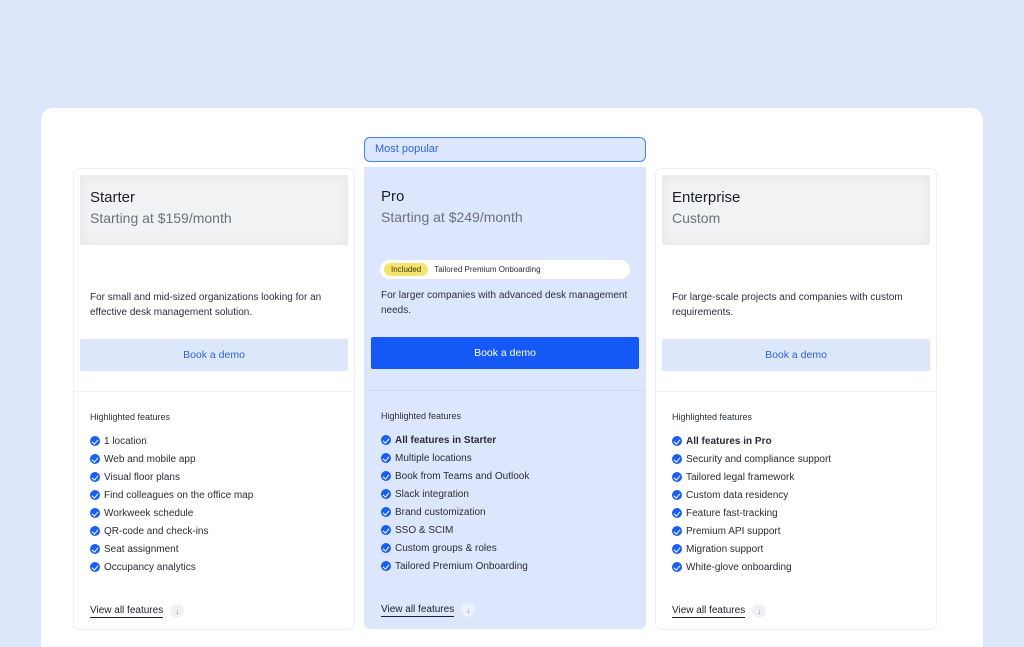  Describe the element at coordinates (406, 269) in the screenshot. I see `included-tag: Included` at that location.